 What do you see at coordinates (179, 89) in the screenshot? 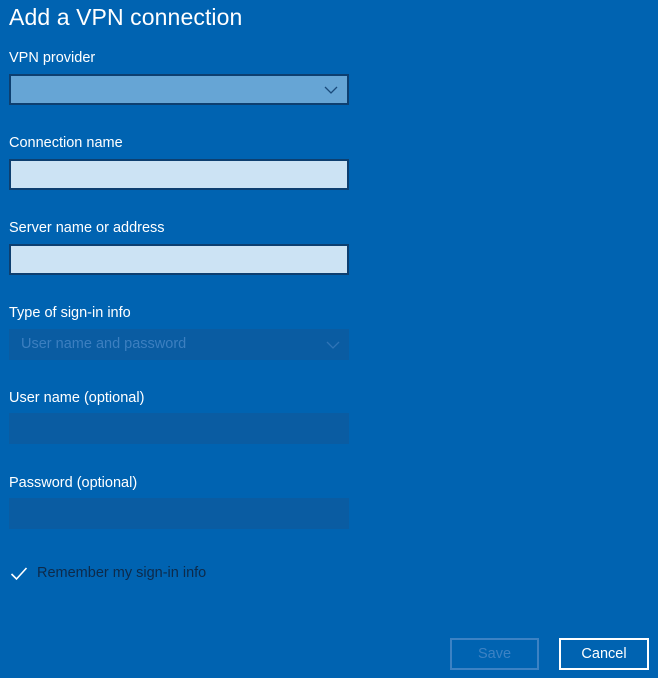
I see `vpn-provider-select` at bounding box center [179, 89].